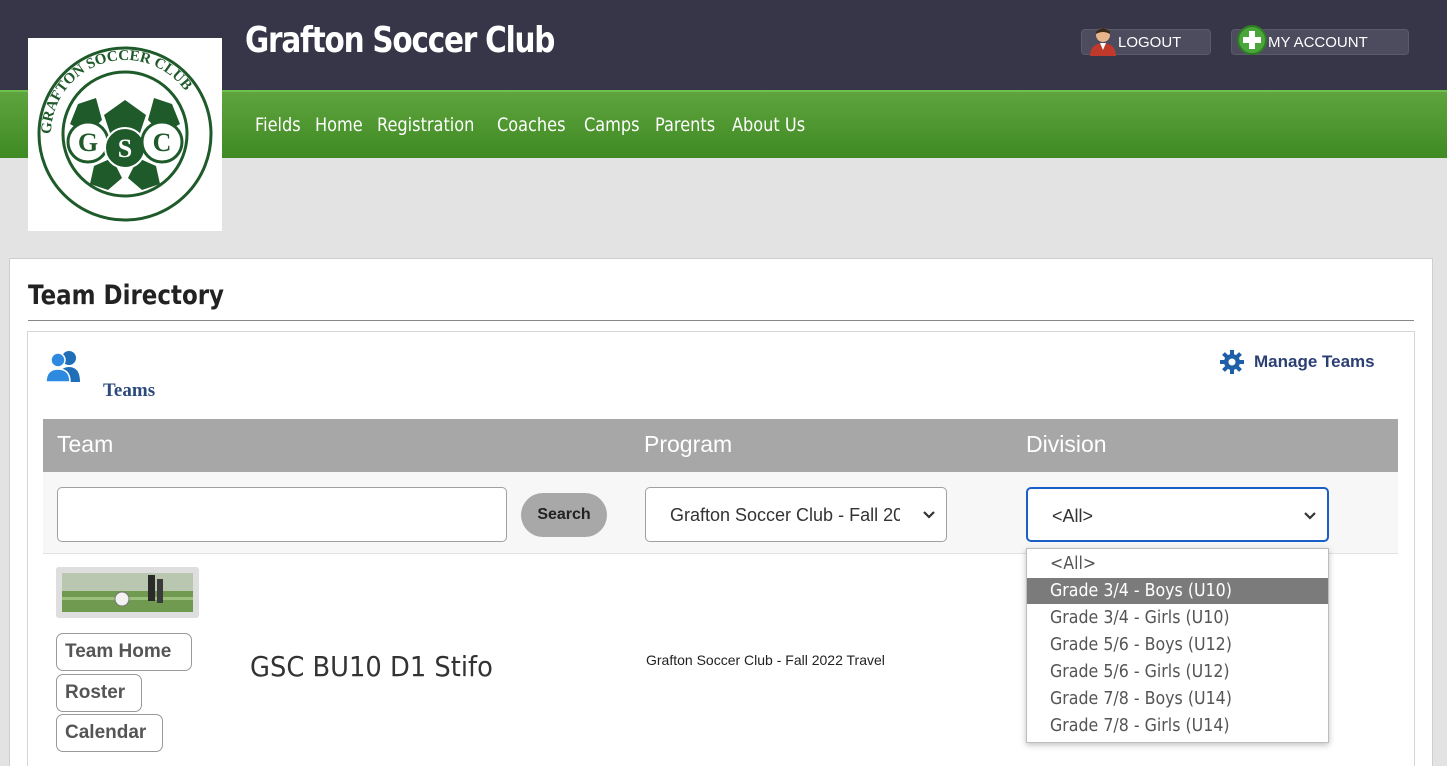  I want to click on manage-teams-link: Manage Teams, so click(1297, 362).